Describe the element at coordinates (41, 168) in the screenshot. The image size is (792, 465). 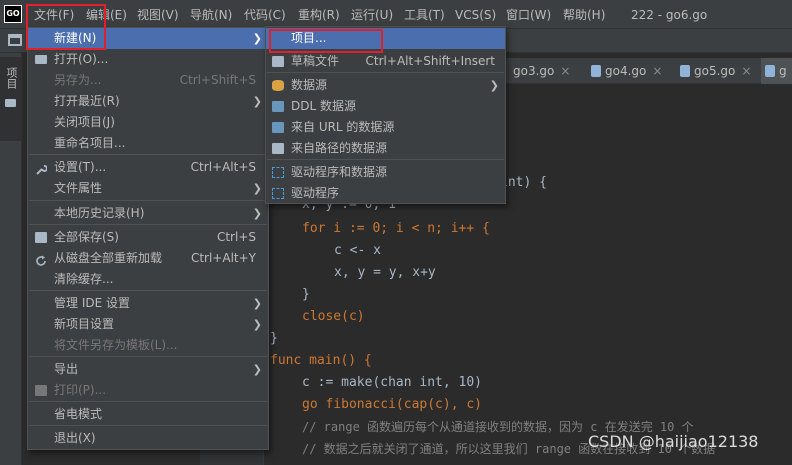
I see `wrench-icon` at that location.